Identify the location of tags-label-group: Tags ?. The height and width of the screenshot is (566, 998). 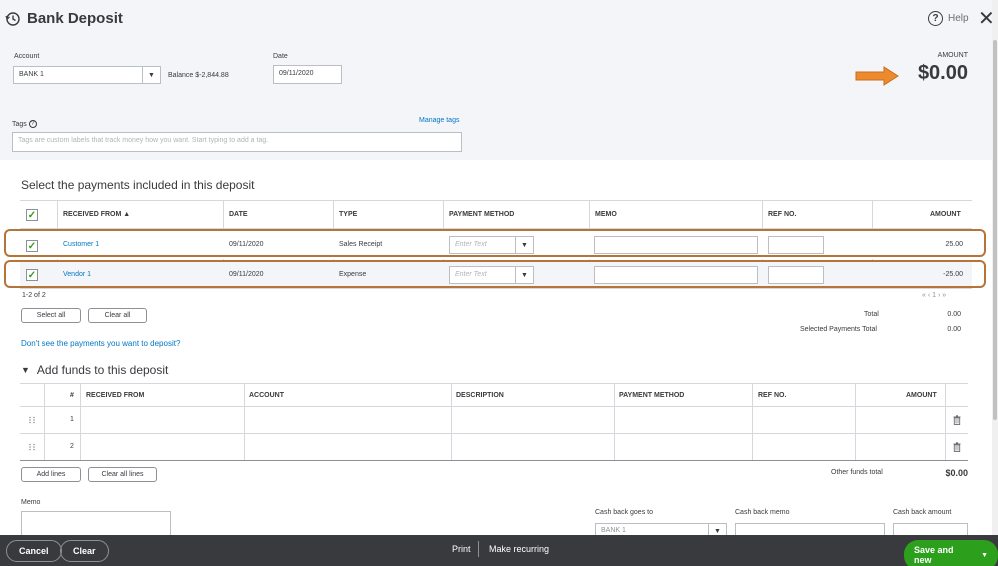
(24, 124).